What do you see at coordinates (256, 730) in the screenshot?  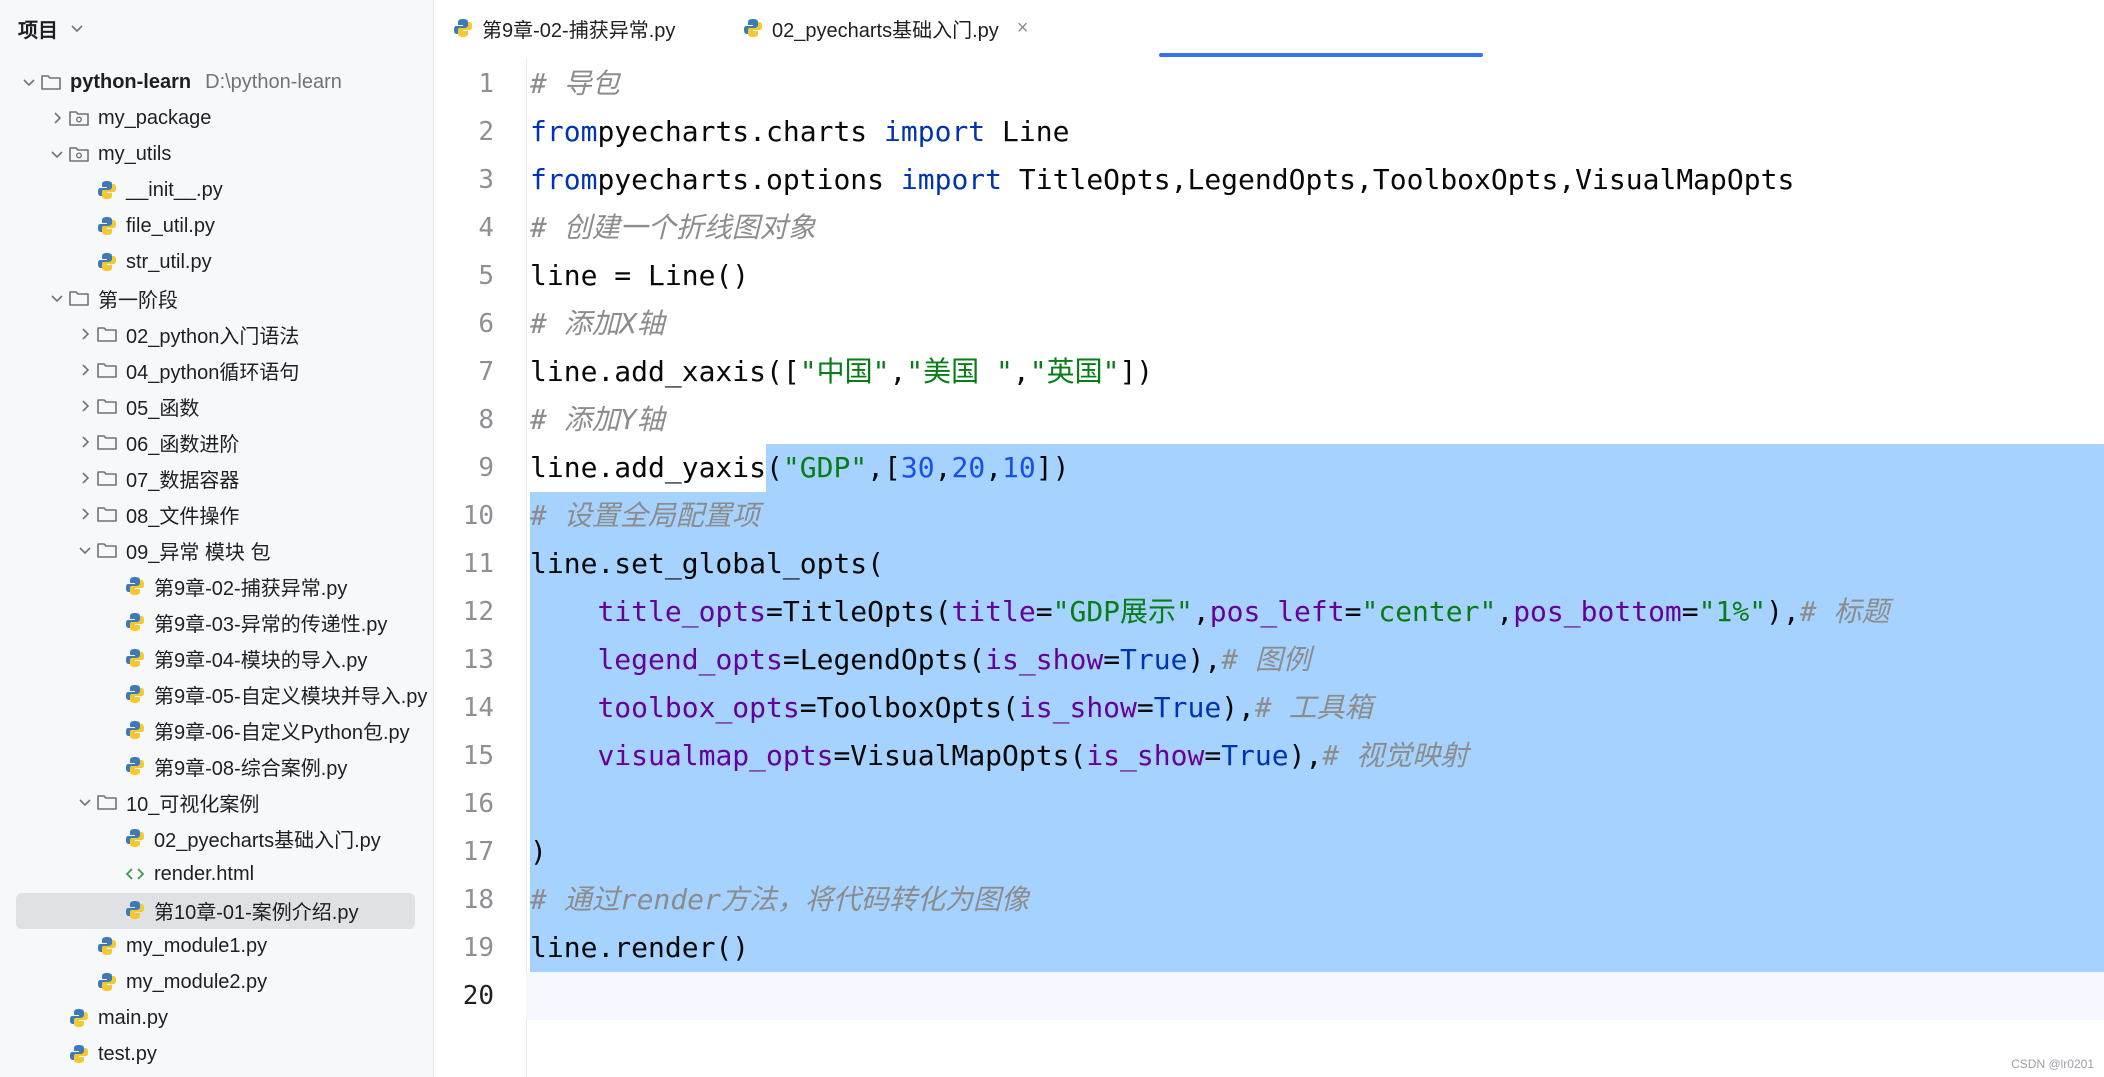 I see `tree-item: 第9章-06-自定义Python包.py` at bounding box center [256, 730].